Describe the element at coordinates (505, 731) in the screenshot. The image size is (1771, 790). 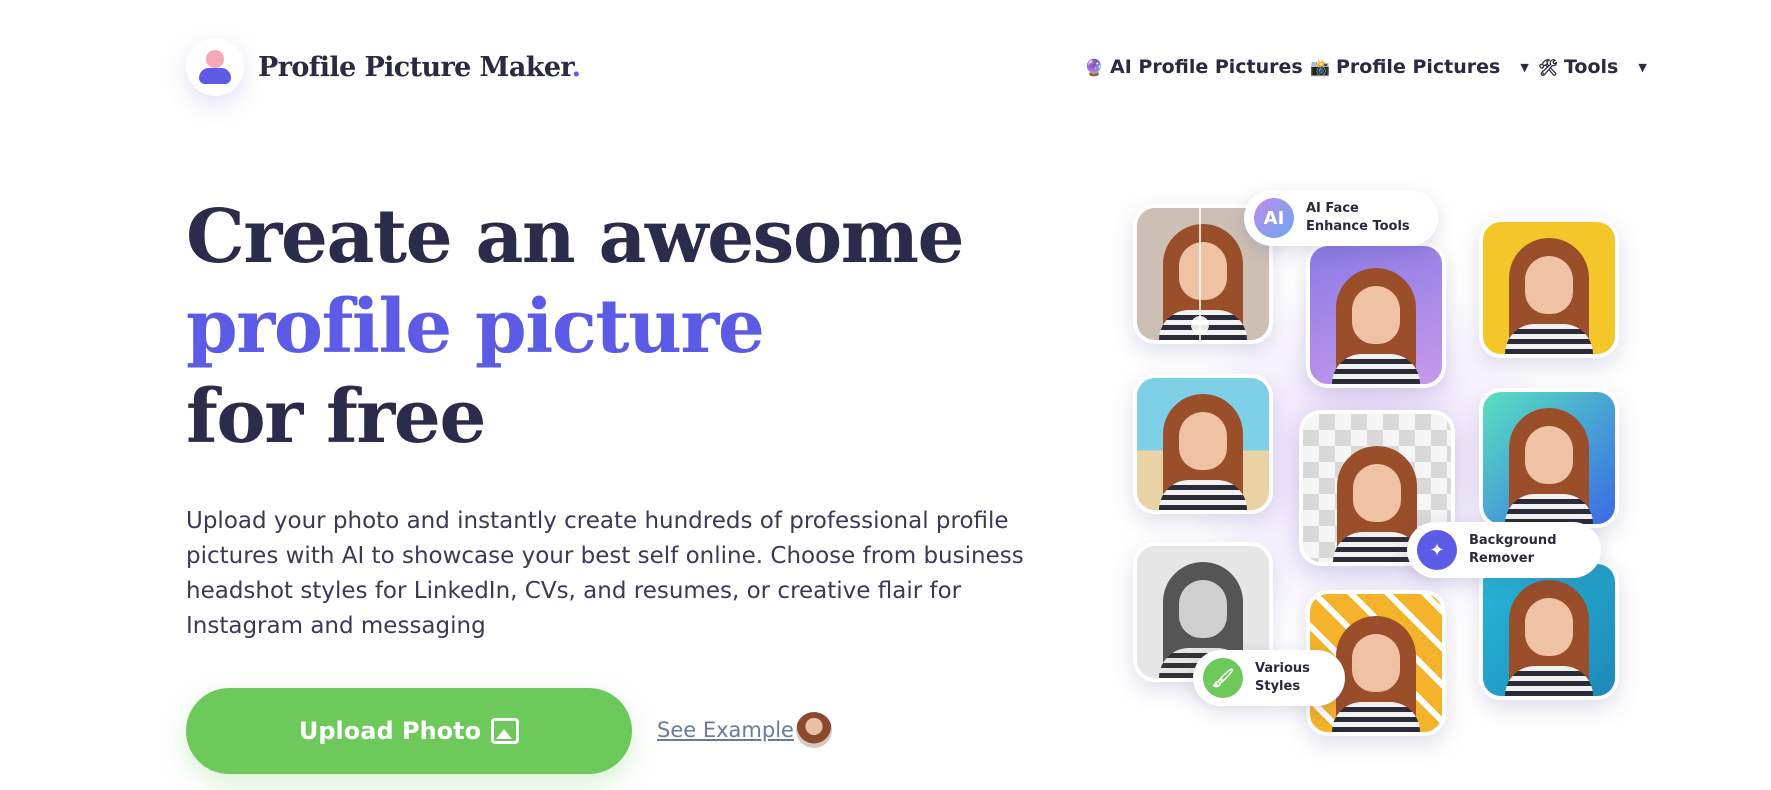
I see `image-icon` at that location.